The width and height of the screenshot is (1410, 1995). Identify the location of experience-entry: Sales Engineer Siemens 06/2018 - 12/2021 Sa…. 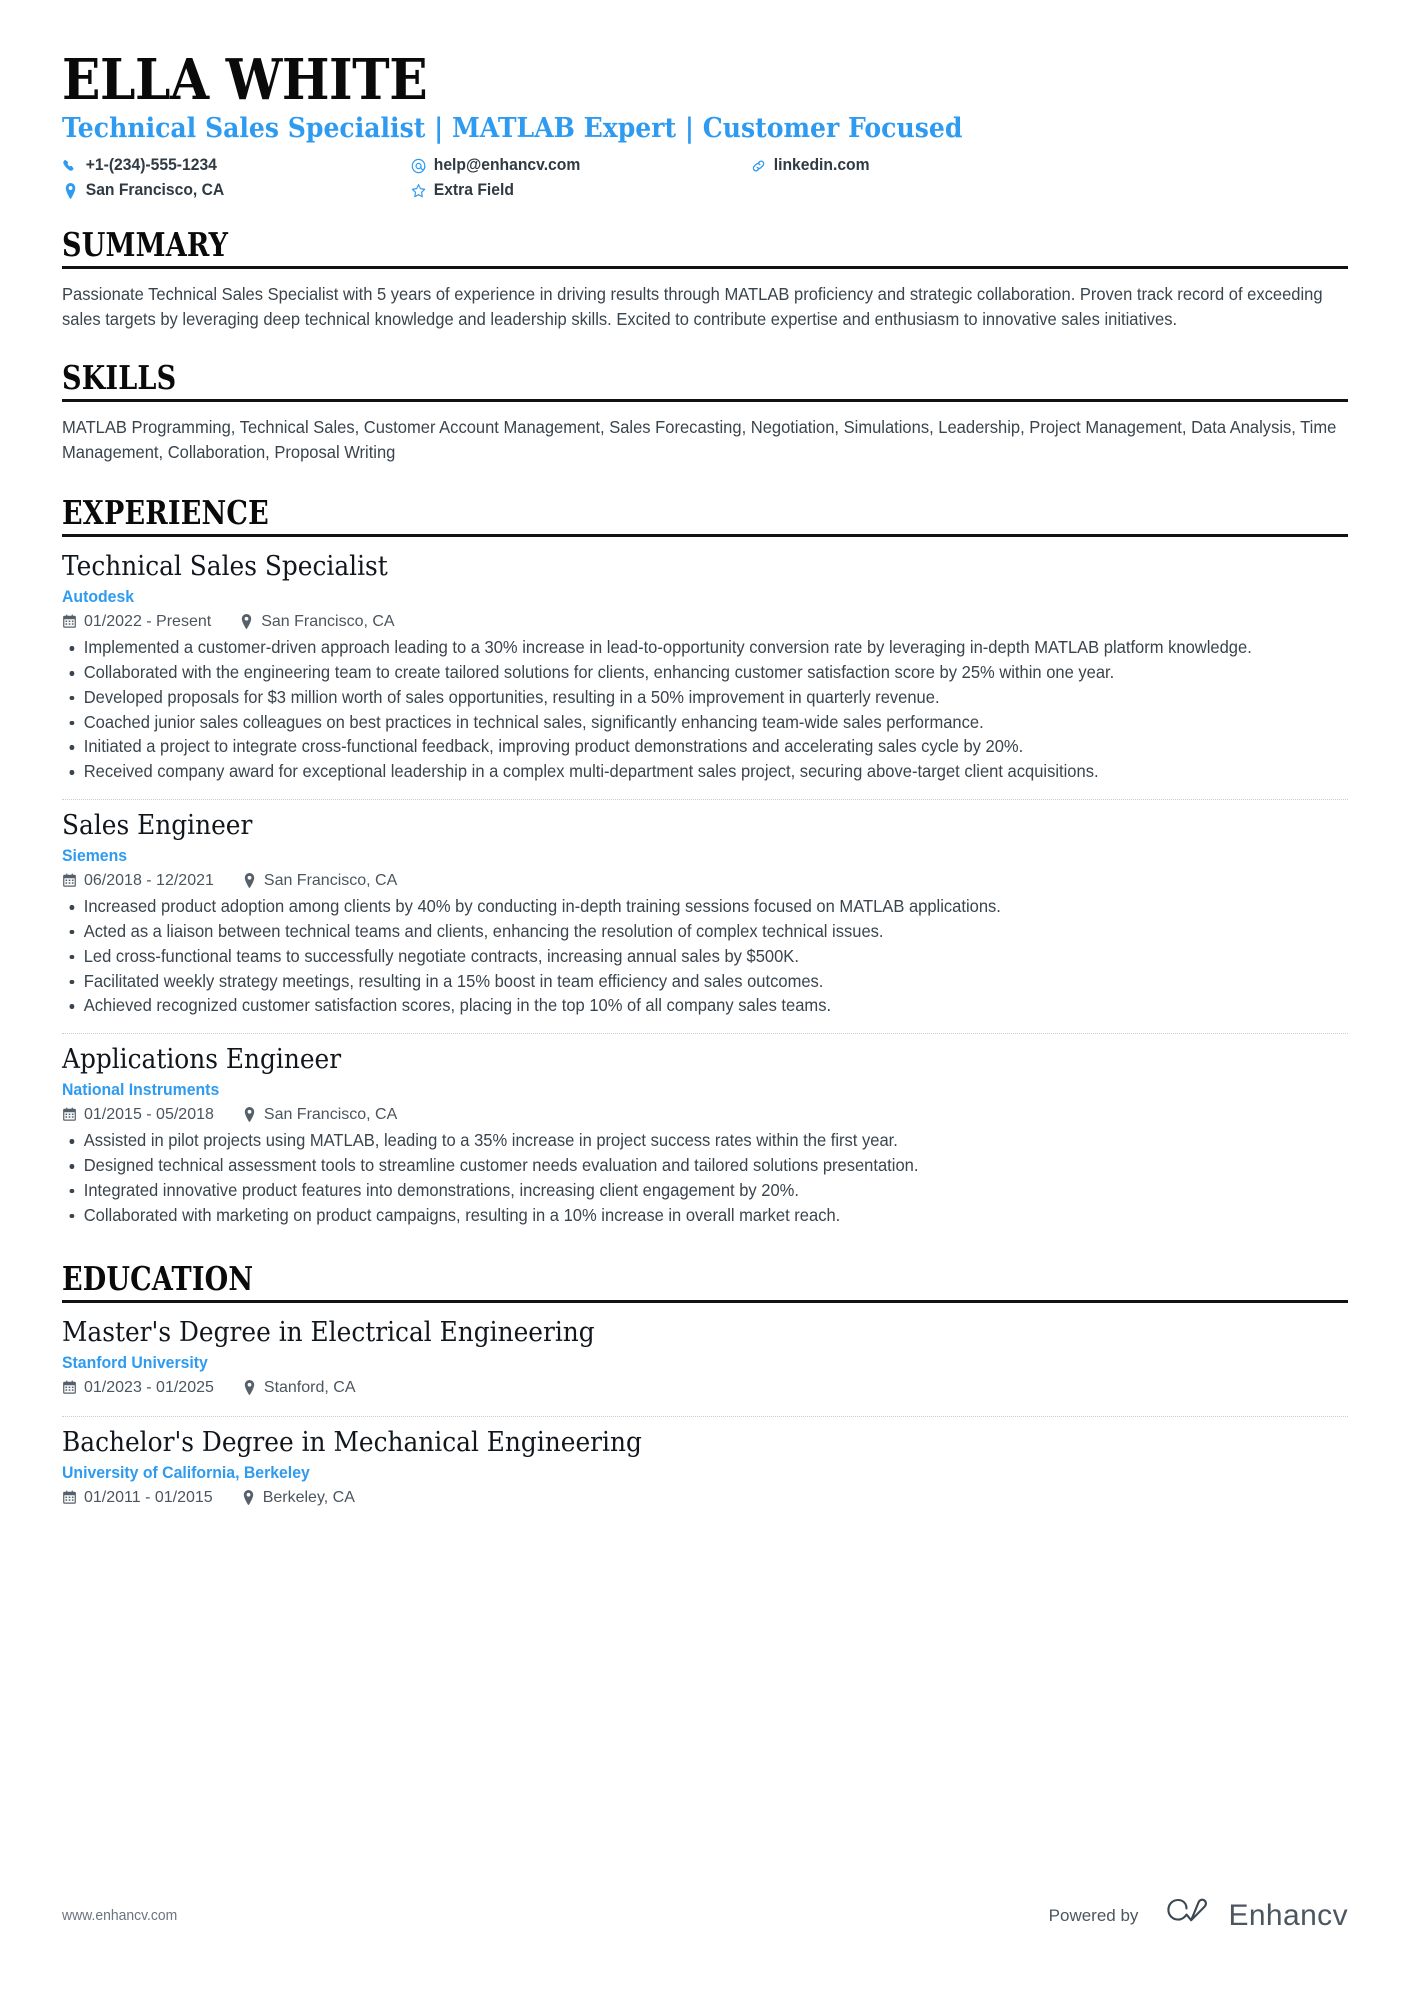
(705, 917).